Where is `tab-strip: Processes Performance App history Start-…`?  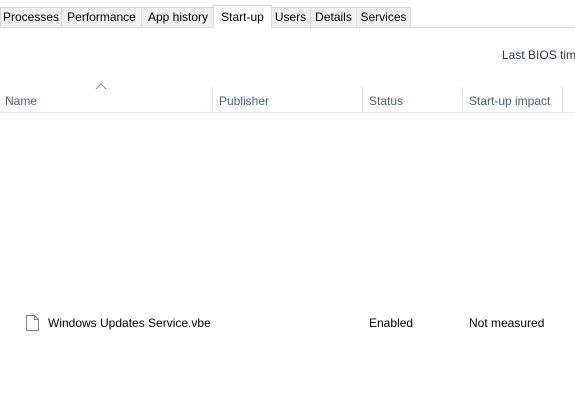 tab-strip: Processes Performance App history Start-… is located at coordinates (287, 14).